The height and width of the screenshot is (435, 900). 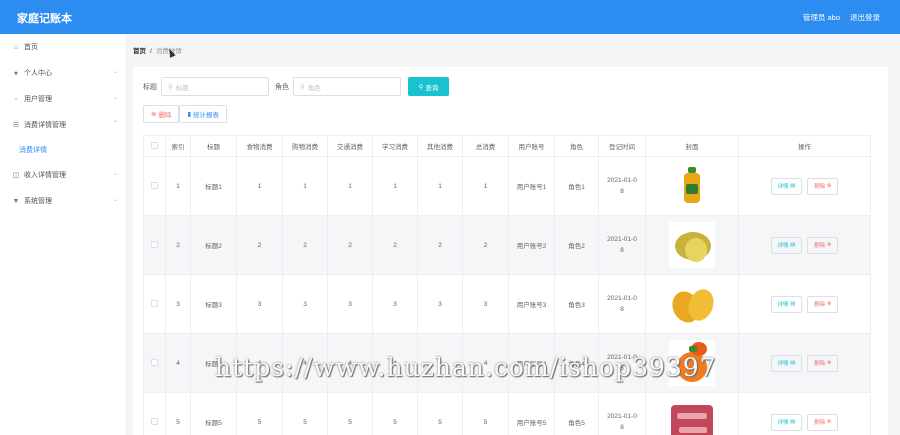 I want to click on cell-food: 5, so click(x=259, y=413).